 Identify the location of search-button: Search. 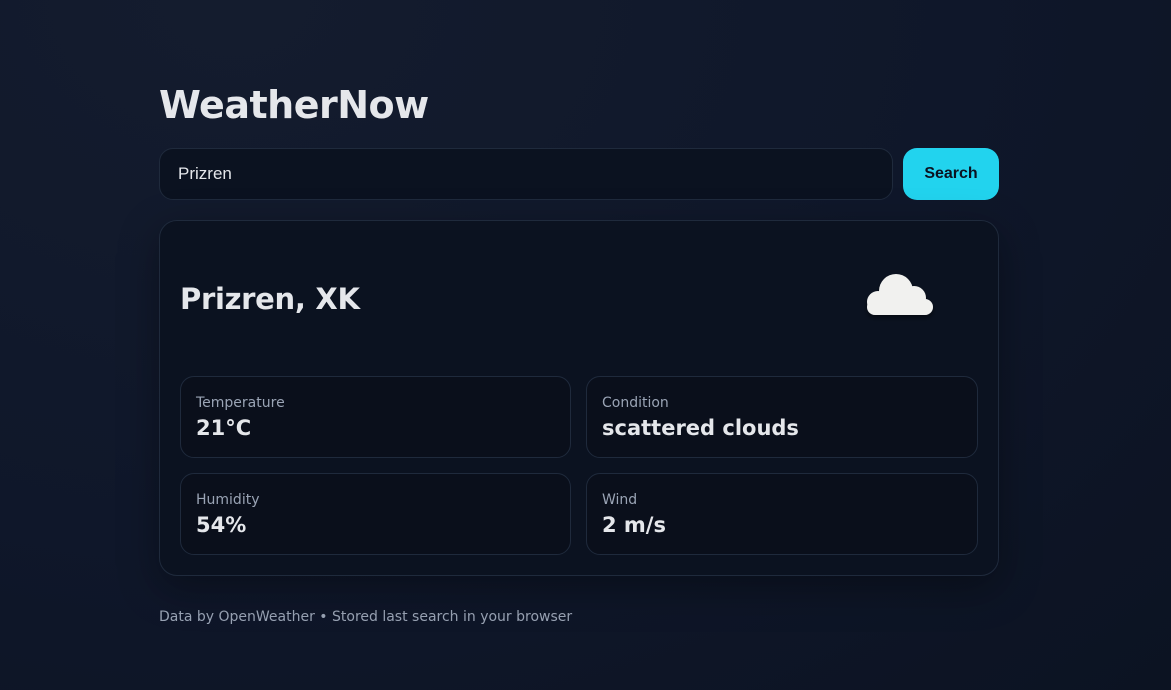
(951, 174).